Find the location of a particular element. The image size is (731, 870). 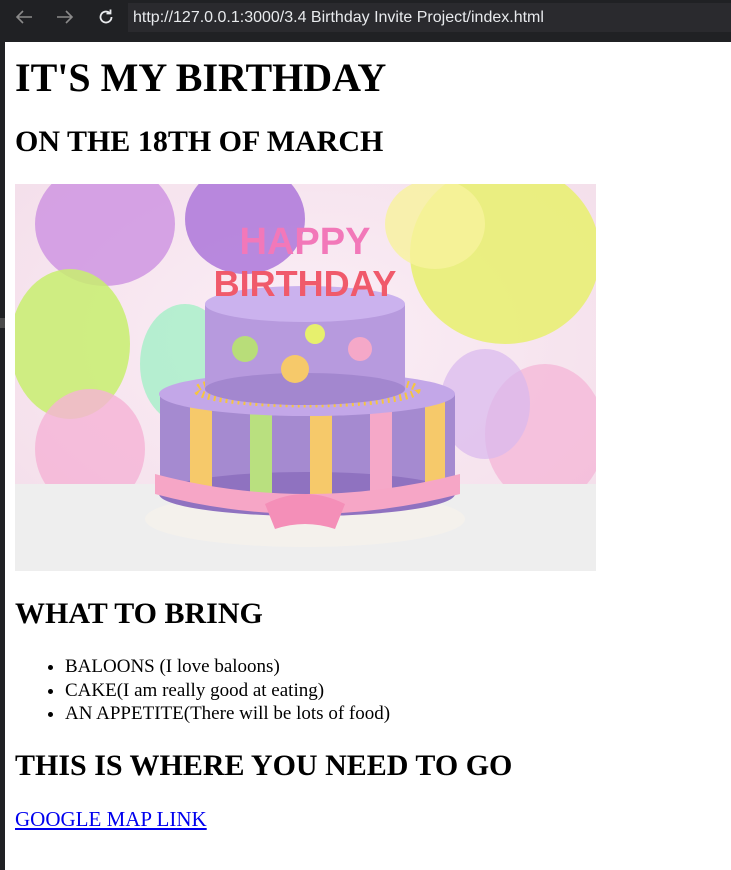

cake-text-birthday: BIRTHDAY is located at coordinates (305, 283).